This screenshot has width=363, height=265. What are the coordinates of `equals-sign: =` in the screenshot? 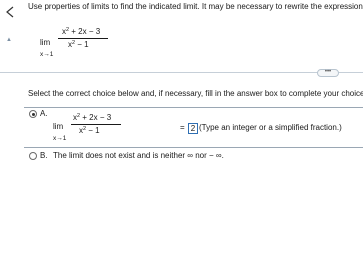 It's located at (182, 127).